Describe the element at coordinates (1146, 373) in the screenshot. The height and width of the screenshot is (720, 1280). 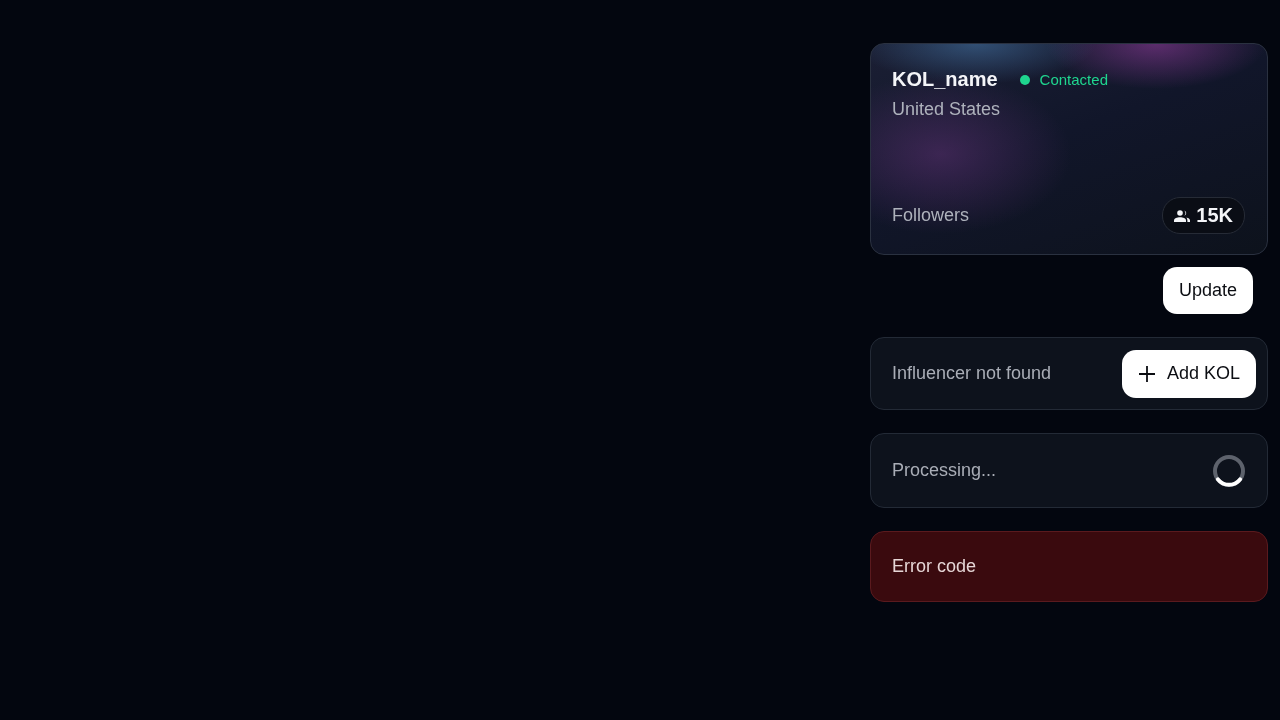
I see `plus-icon` at that location.